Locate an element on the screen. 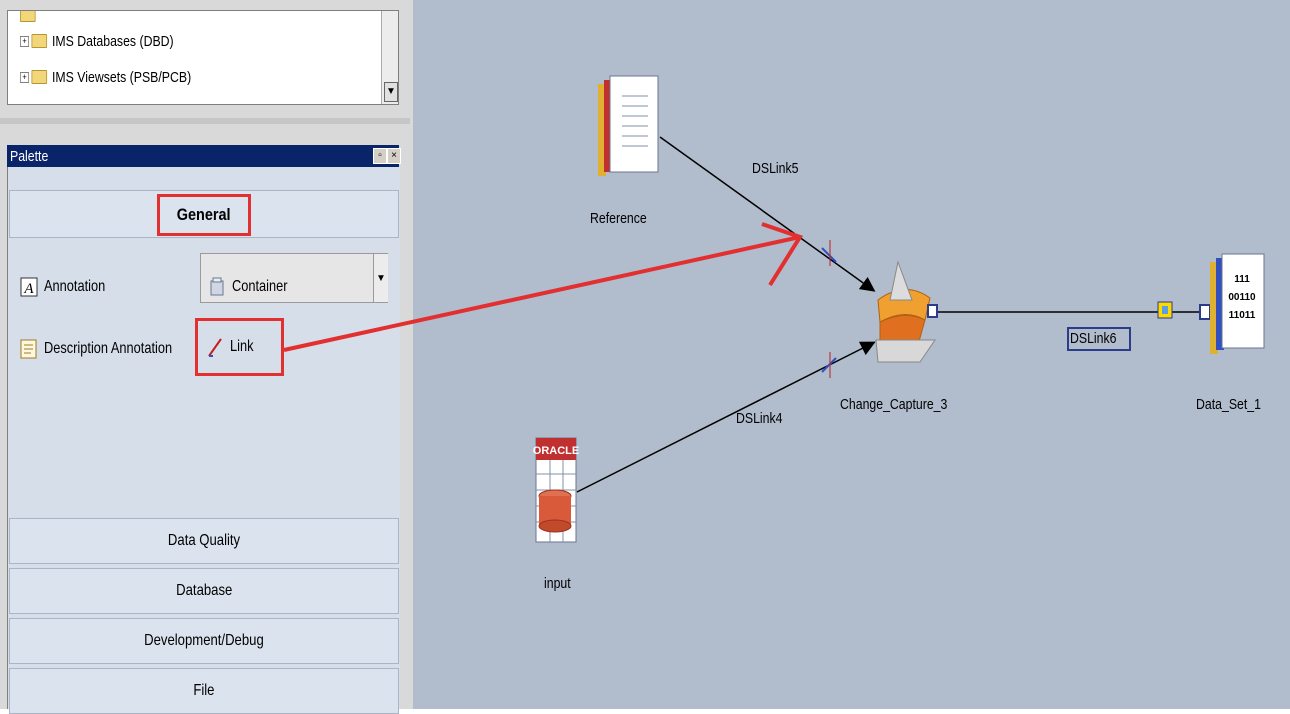 This screenshot has width=1290, height=714. link-marker-icon is located at coordinates (829, 365).